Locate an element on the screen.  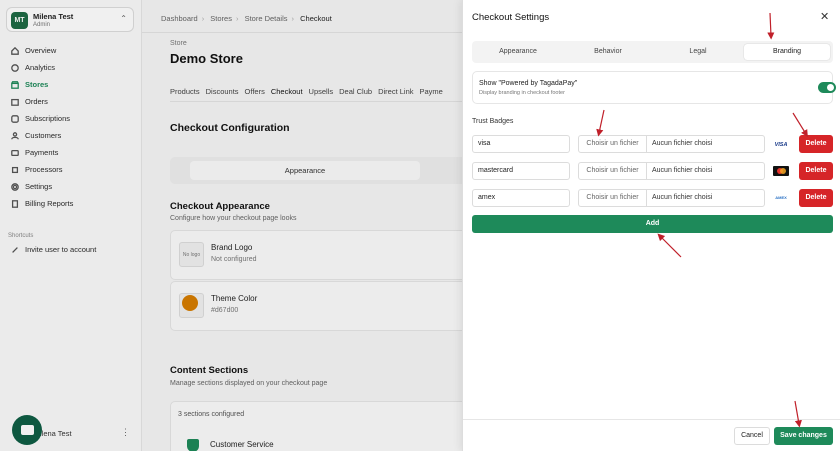
divider is located at coordinates (651, 419).